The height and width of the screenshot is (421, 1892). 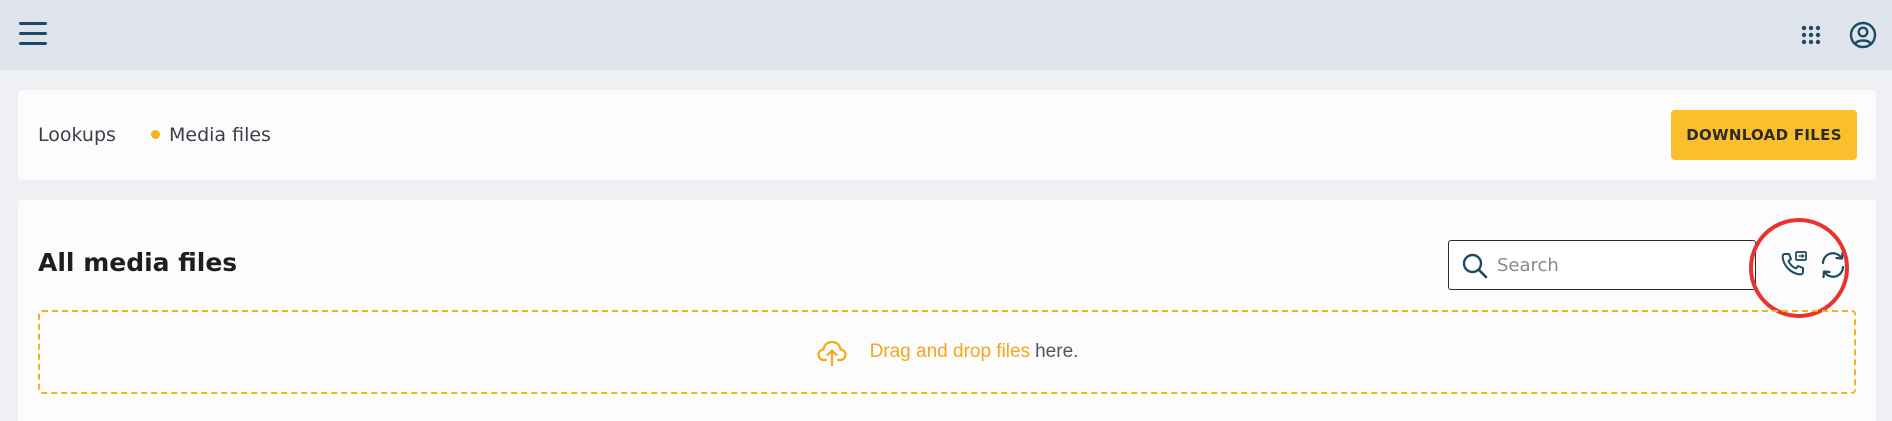 I want to click on breadcrumb-lookups-link: Lookups, so click(x=77, y=135).